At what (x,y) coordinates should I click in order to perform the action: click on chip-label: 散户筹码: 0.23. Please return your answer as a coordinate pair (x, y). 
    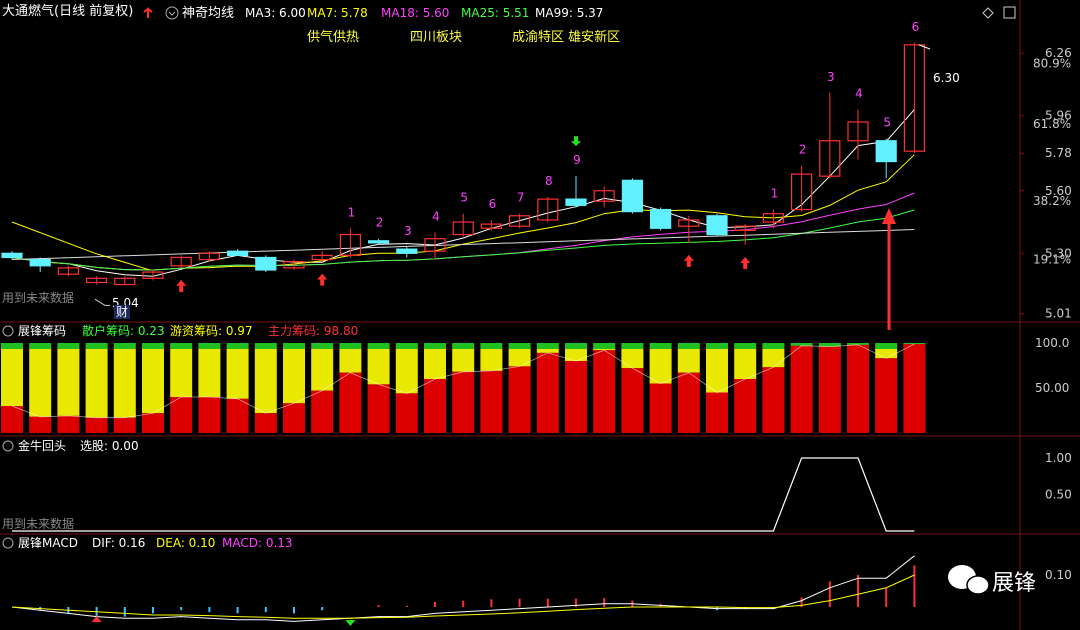
    Looking at the image, I should click on (123, 330).